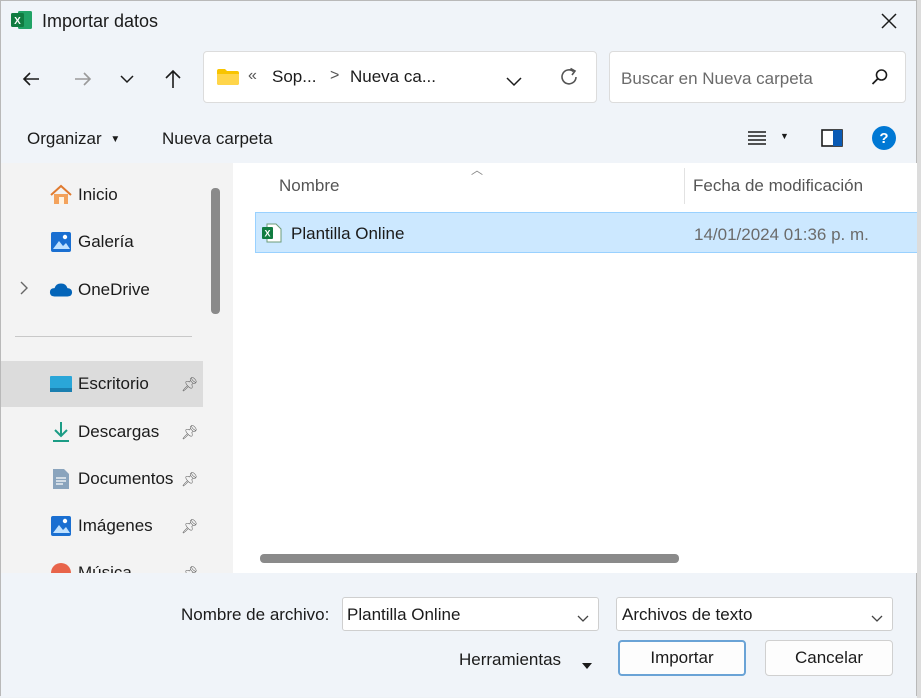 The image size is (921, 698). Describe the element at coordinates (272, 235) in the screenshot. I see `excel-file-icon: X` at that location.